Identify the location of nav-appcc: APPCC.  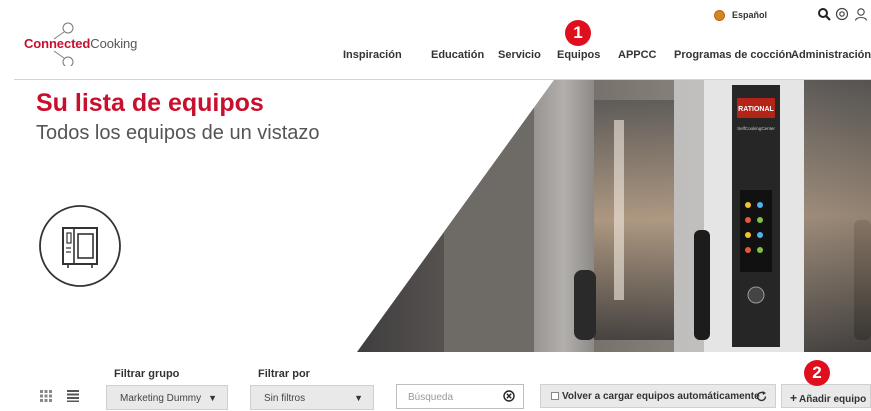
(637, 55).